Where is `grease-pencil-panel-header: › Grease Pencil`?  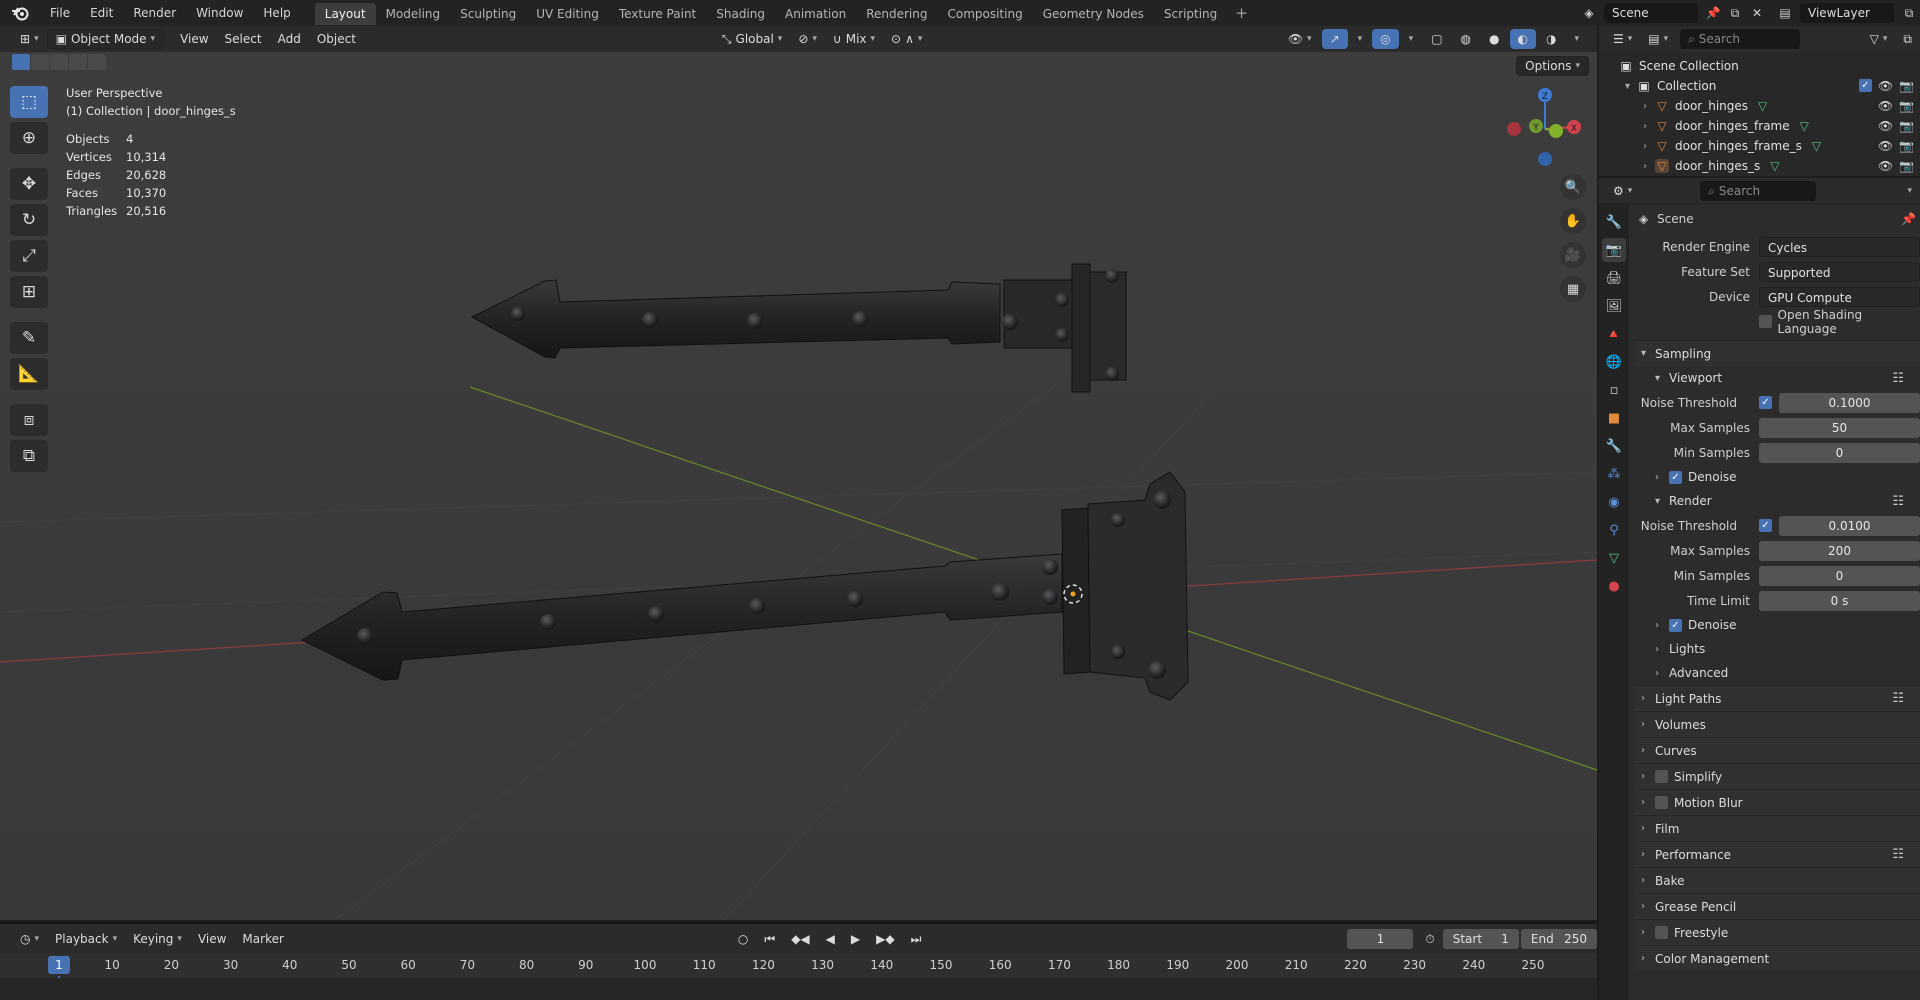 grease-pencil-panel-header: › Grease Pencil is located at coordinates (1777, 906).